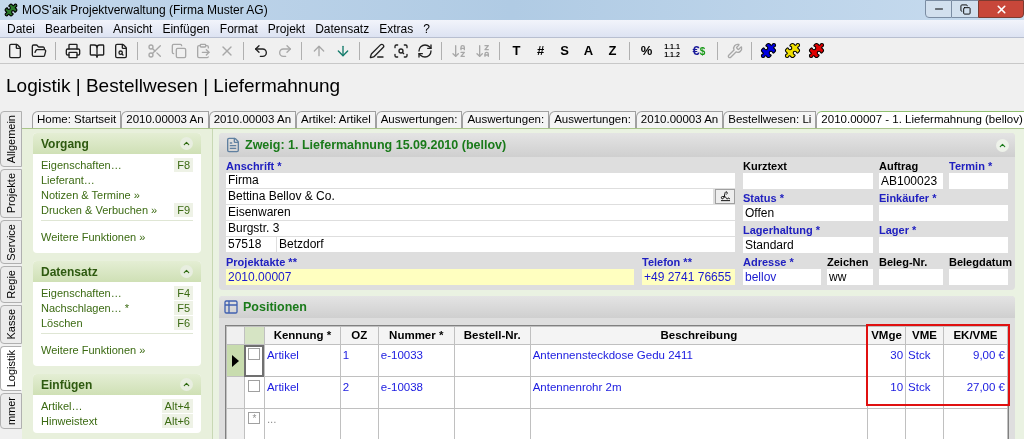 This screenshot has width=1024, height=439. I want to click on column-header: EK/VME, so click(975, 335).